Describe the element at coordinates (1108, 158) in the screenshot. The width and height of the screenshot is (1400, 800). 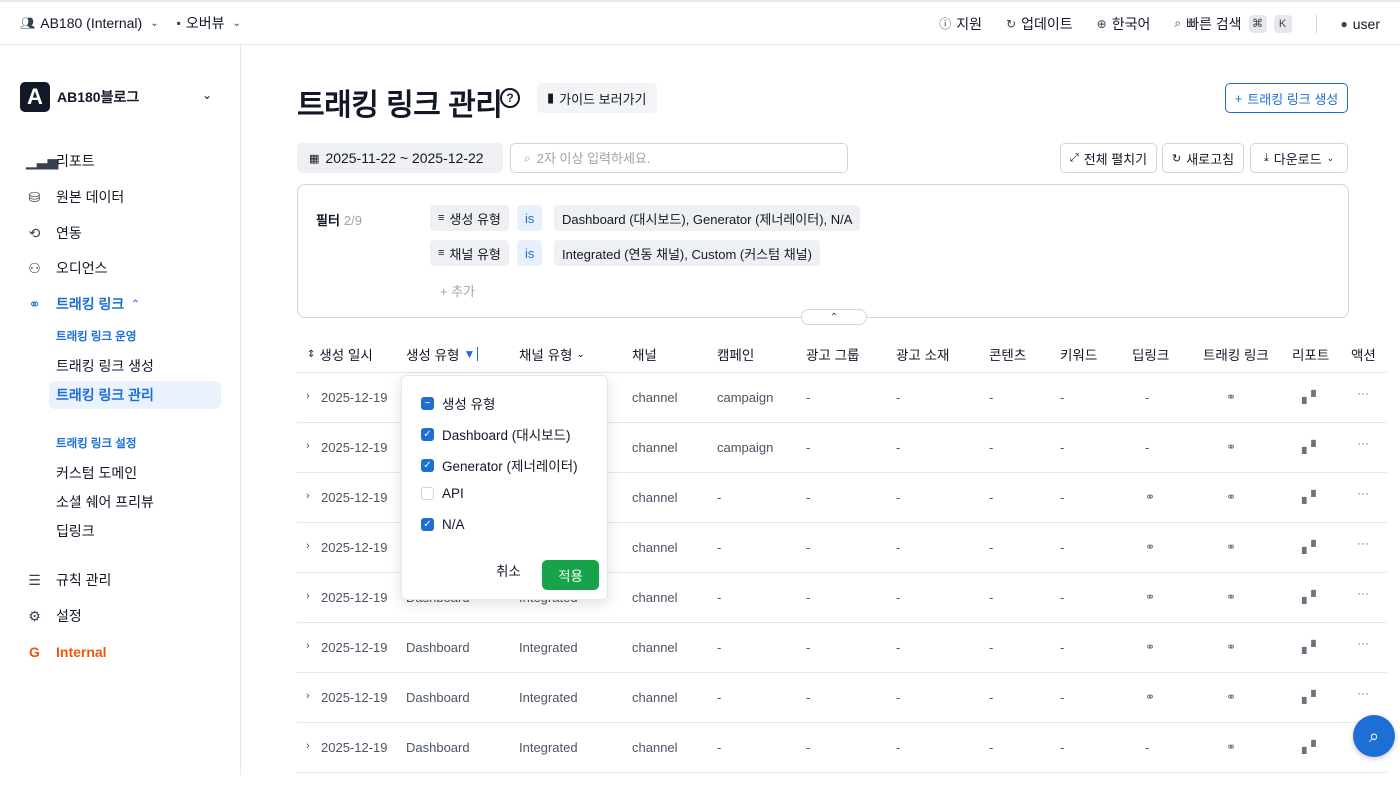
I see `expand-all-button: ⤢ 전체 펼치기` at that location.